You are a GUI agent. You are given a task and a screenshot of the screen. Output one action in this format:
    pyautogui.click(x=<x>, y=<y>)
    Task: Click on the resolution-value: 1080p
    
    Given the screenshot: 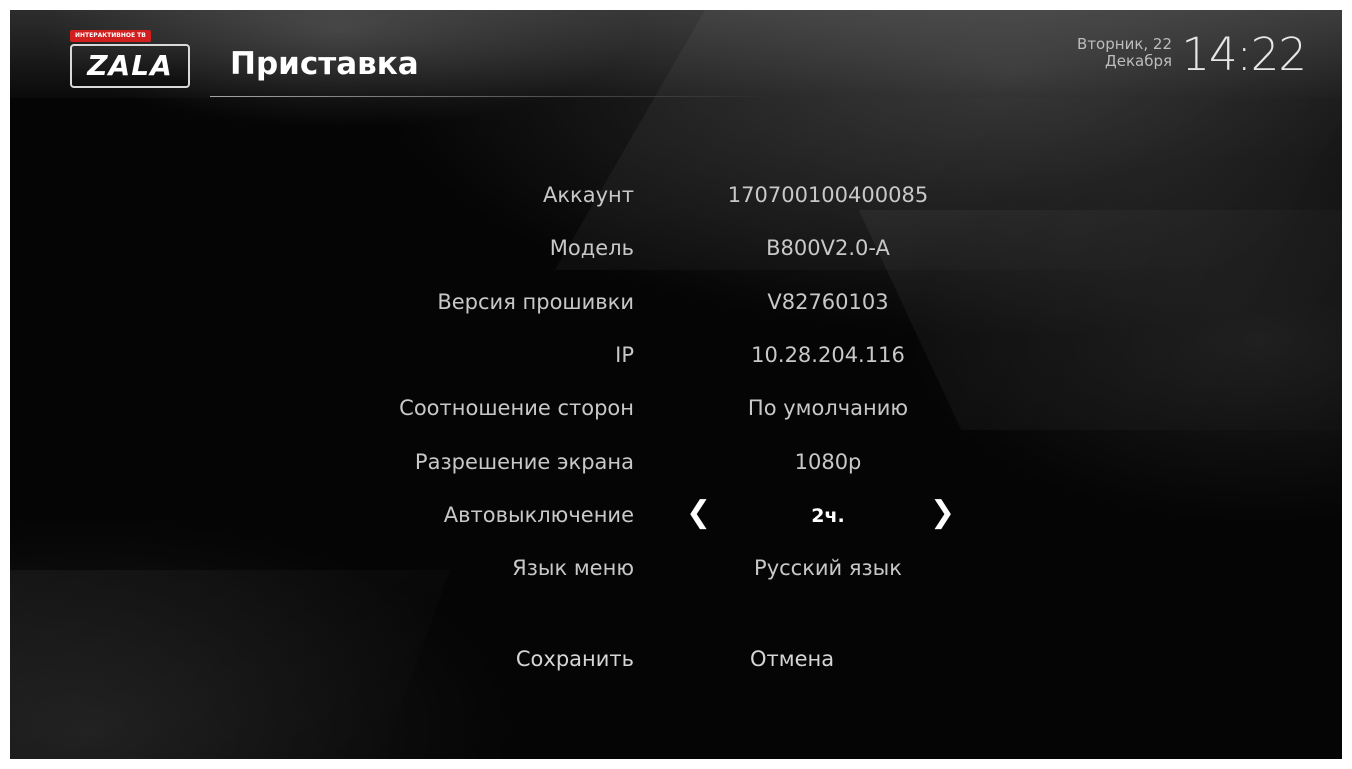 What is the action you would take?
    pyautogui.click(x=828, y=462)
    